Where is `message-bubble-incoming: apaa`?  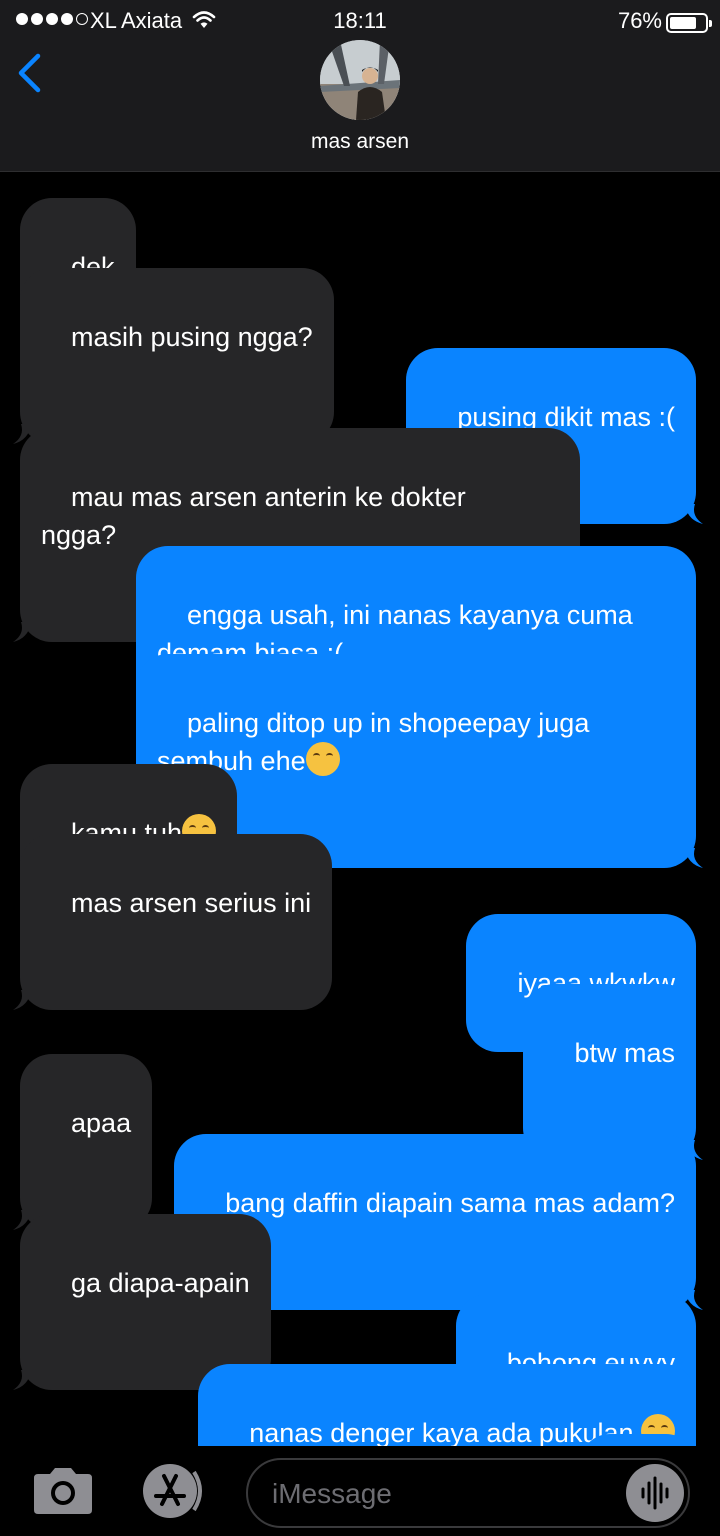 message-bubble-incoming: apaa is located at coordinates (83, 1142).